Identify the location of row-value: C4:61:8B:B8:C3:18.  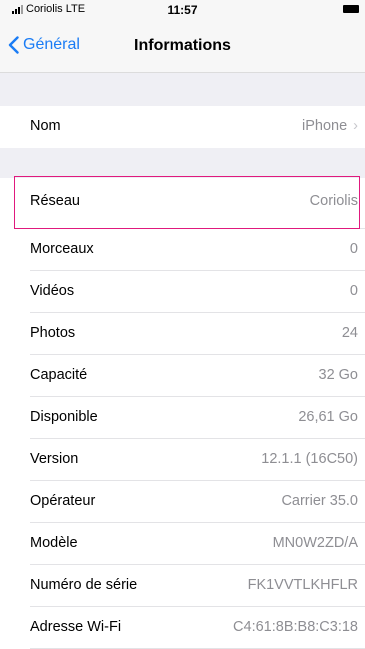
(295, 627).